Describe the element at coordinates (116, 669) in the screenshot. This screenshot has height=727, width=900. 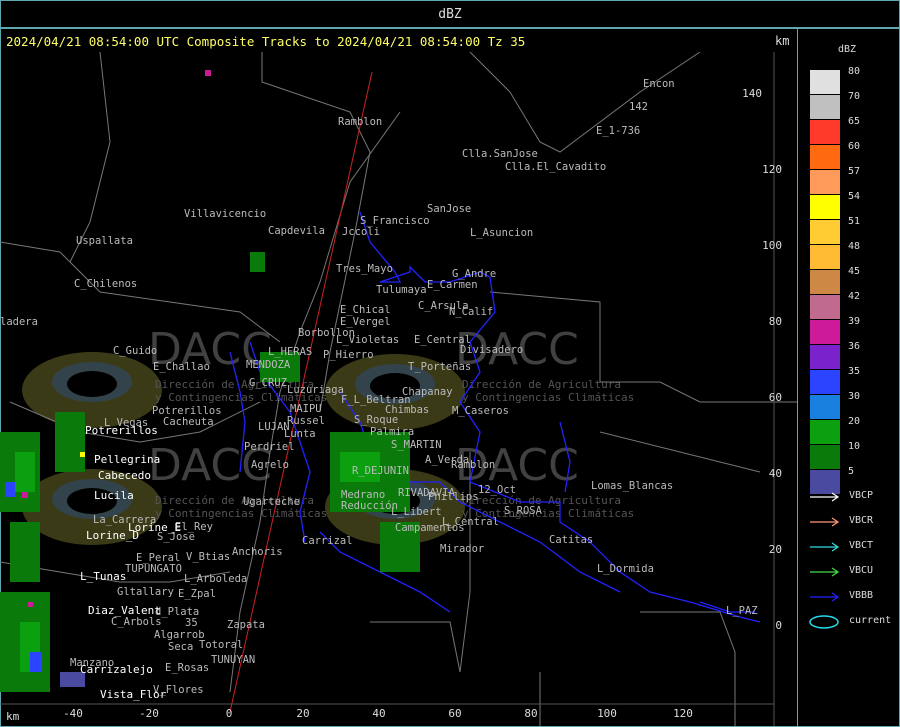
I see `station-label: Carrizalejo` at that location.